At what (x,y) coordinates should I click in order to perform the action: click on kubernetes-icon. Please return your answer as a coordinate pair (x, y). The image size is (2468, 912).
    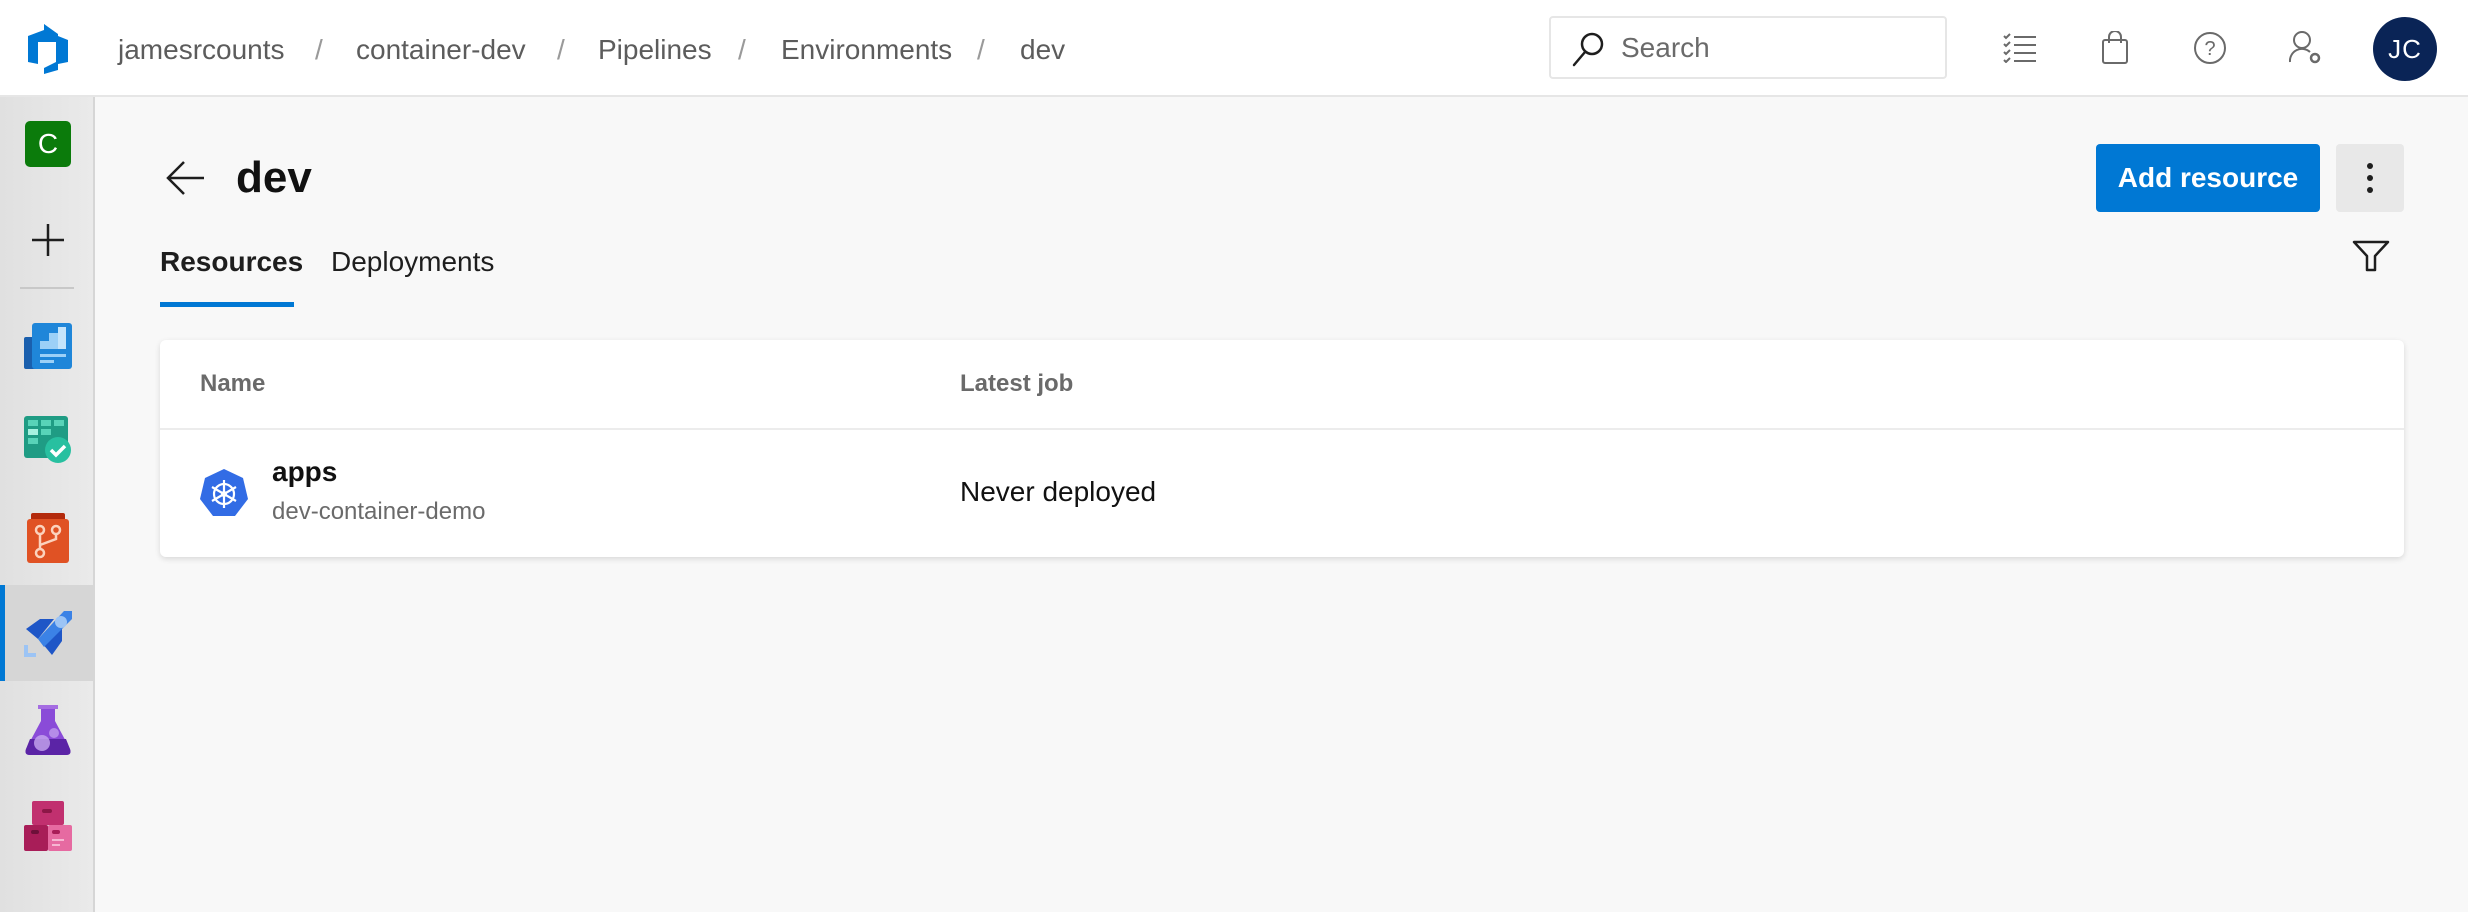
    Looking at the image, I should click on (224, 492).